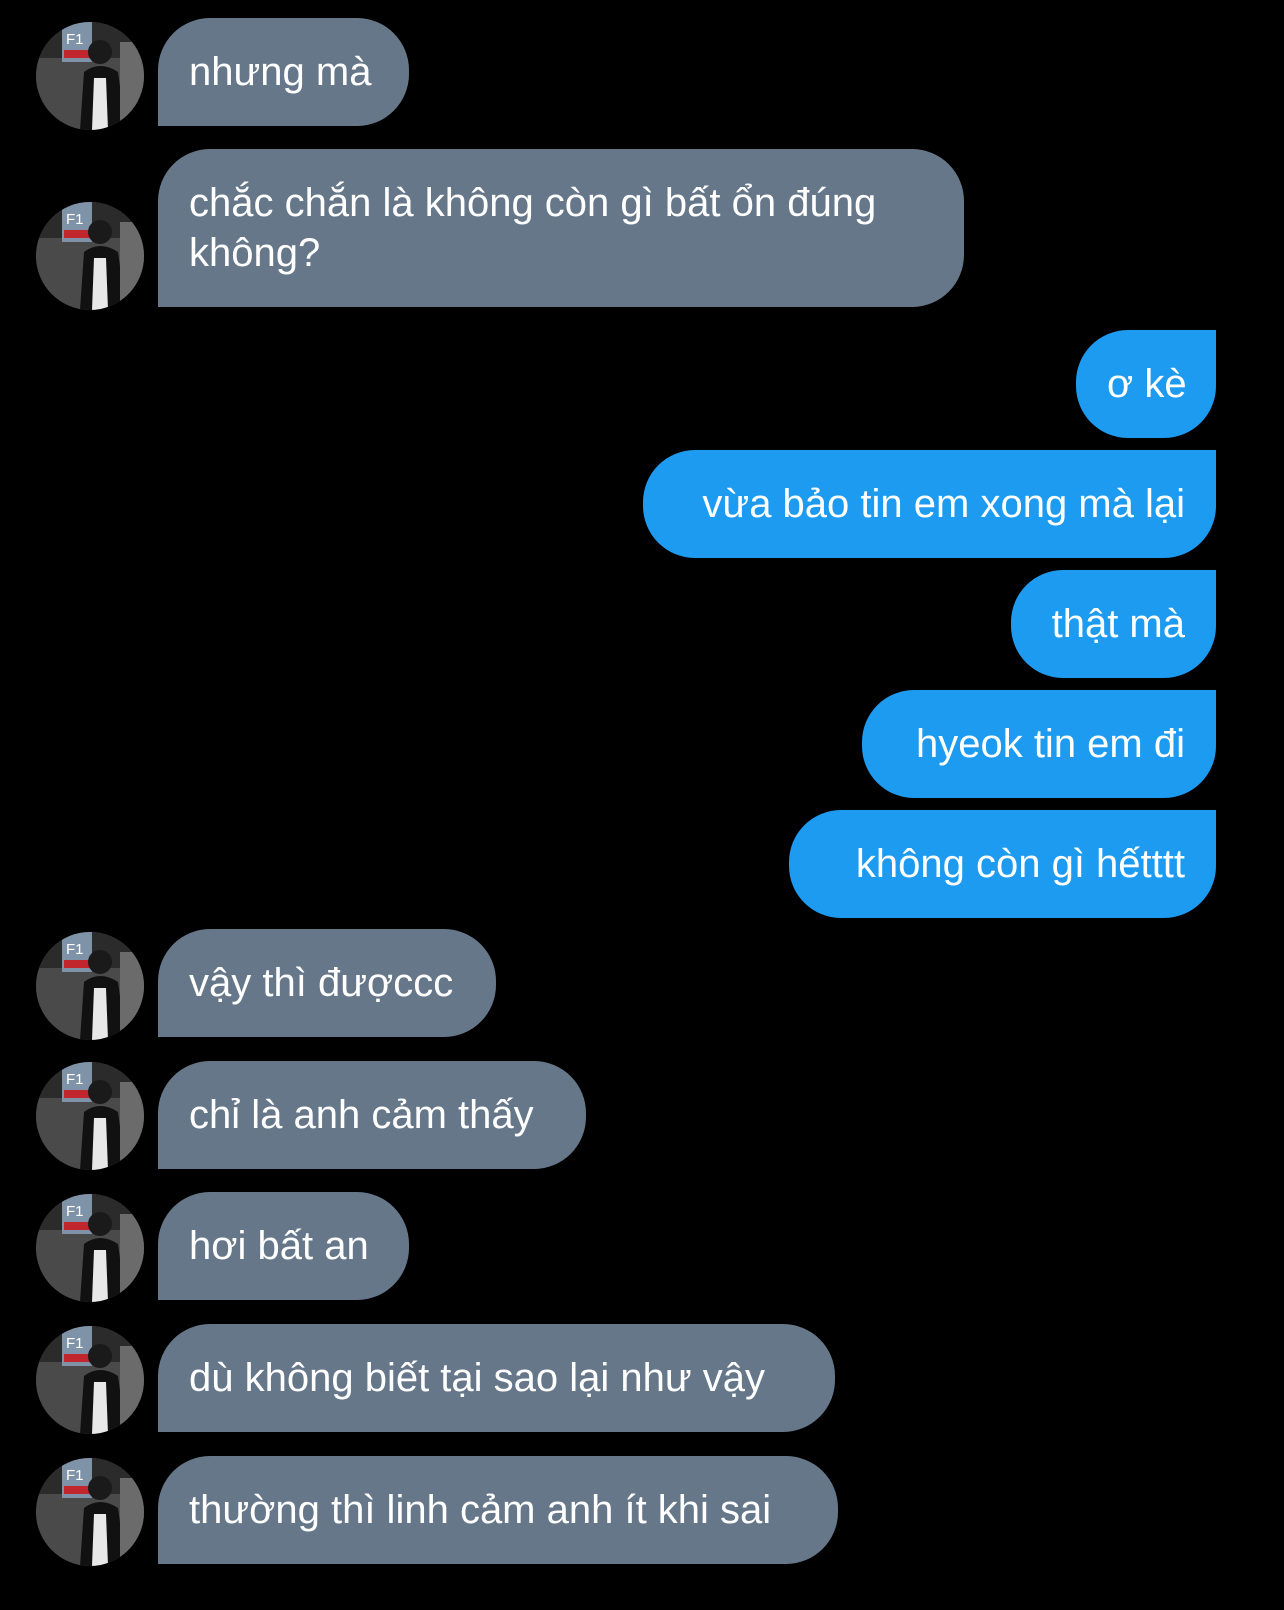  What do you see at coordinates (361, 1115) in the screenshot?
I see `message-text: chỉ là anh cảm thấy` at bounding box center [361, 1115].